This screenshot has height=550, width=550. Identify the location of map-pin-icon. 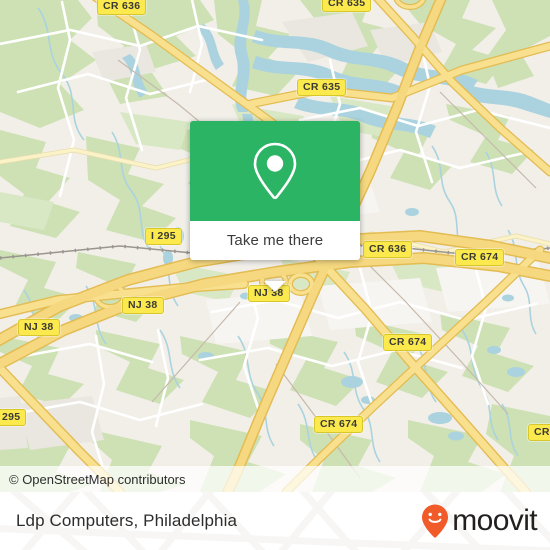
(275, 171).